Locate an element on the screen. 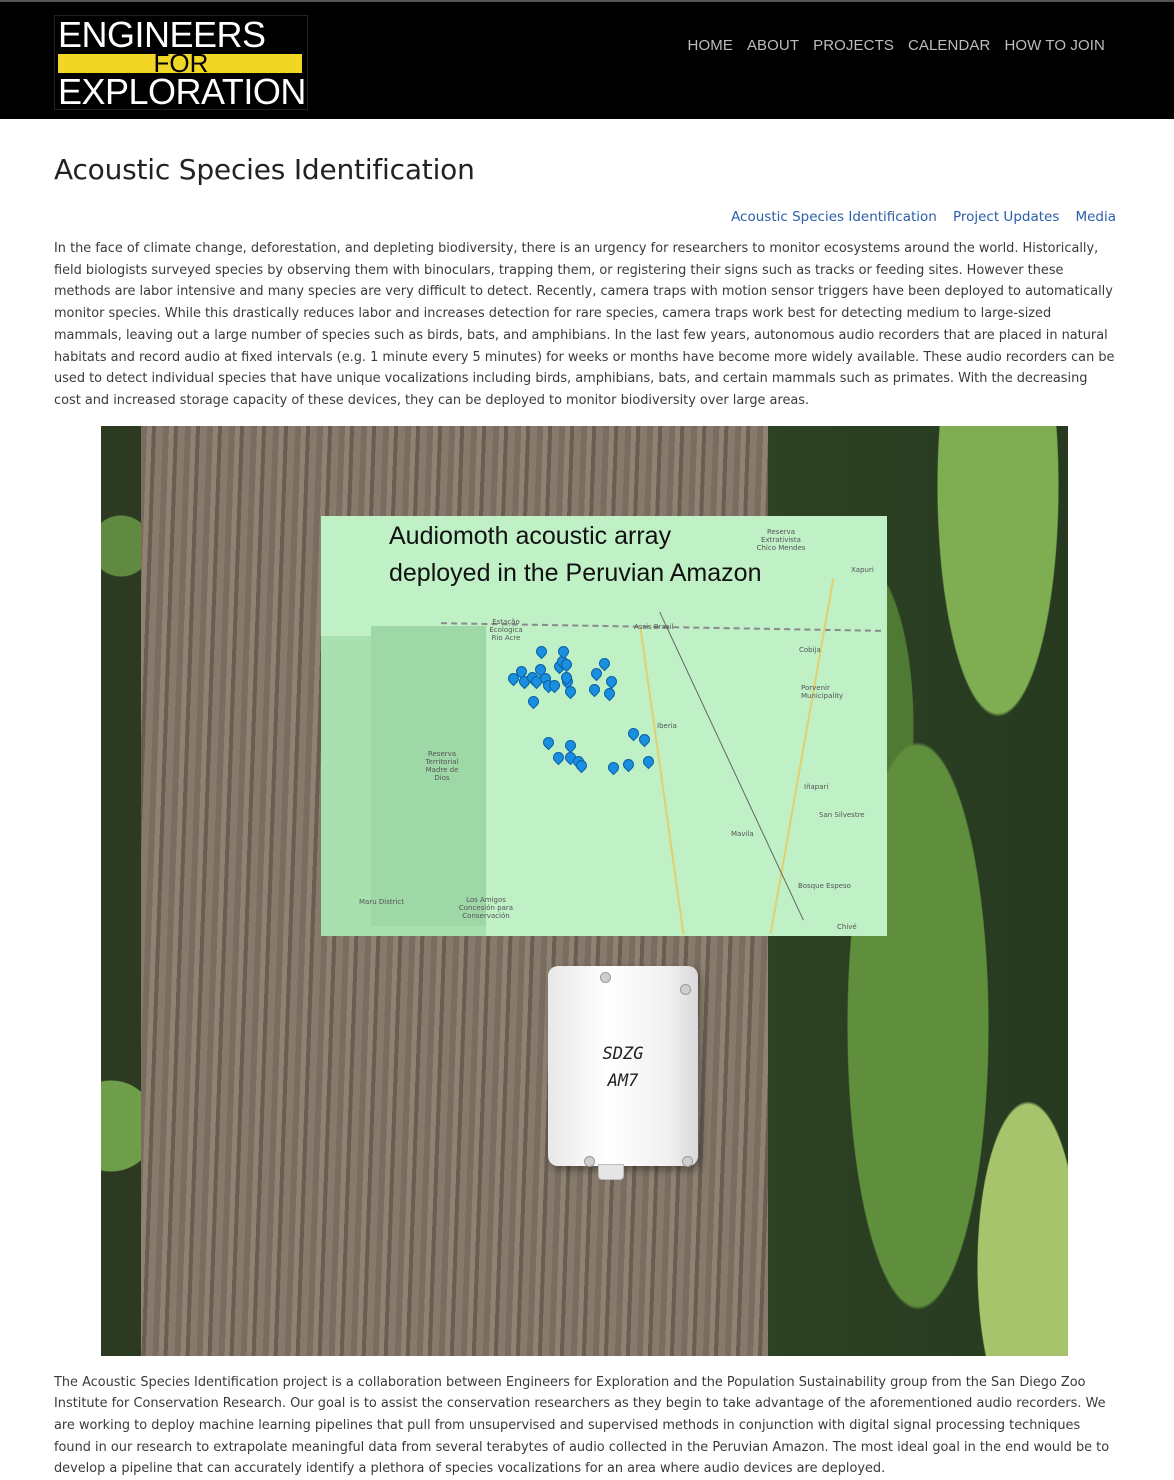  audiomoth-recorder: SDZG AM7 is located at coordinates (623, 1072).